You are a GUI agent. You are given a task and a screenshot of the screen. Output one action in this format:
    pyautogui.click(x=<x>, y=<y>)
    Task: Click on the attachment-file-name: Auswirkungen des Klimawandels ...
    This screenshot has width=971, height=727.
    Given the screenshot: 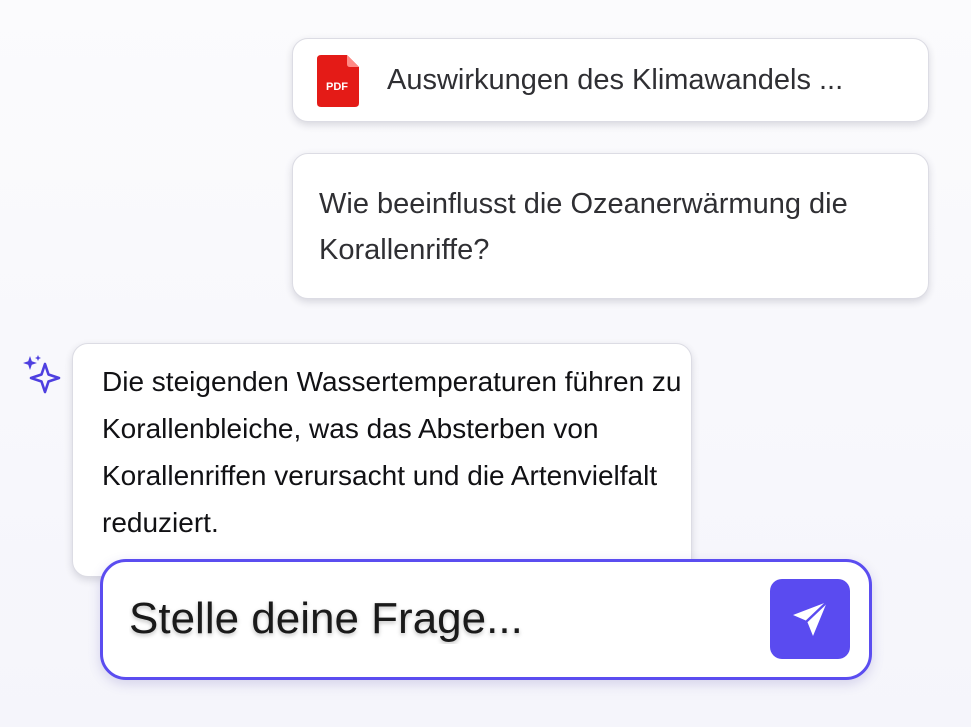 What is the action you would take?
    pyautogui.click(x=615, y=80)
    